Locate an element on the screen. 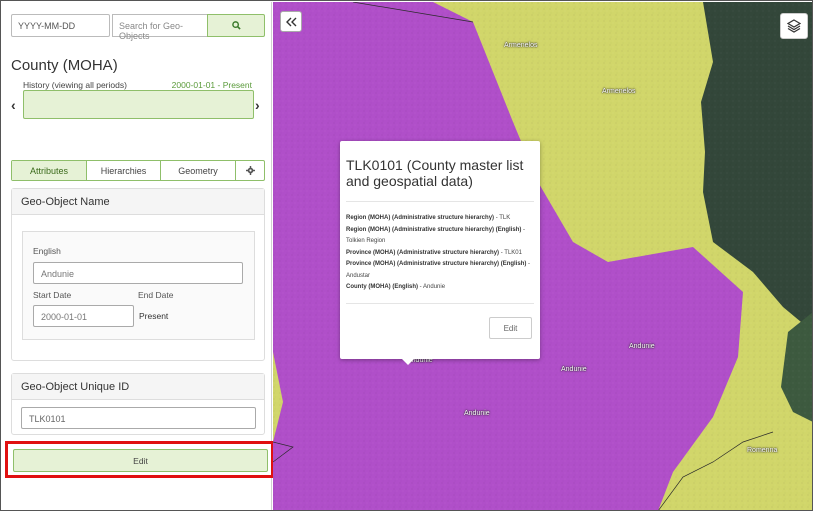  layers-button is located at coordinates (794, 26).